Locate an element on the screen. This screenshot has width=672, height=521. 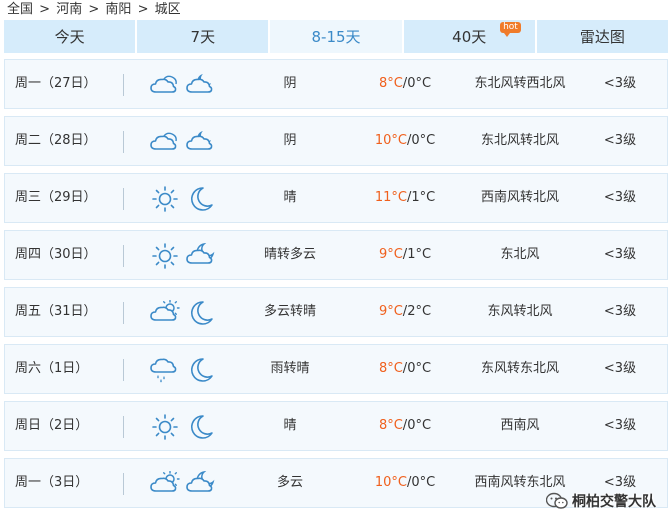
forecast-date: 周一（3日） is located at coordinates (52, 482).